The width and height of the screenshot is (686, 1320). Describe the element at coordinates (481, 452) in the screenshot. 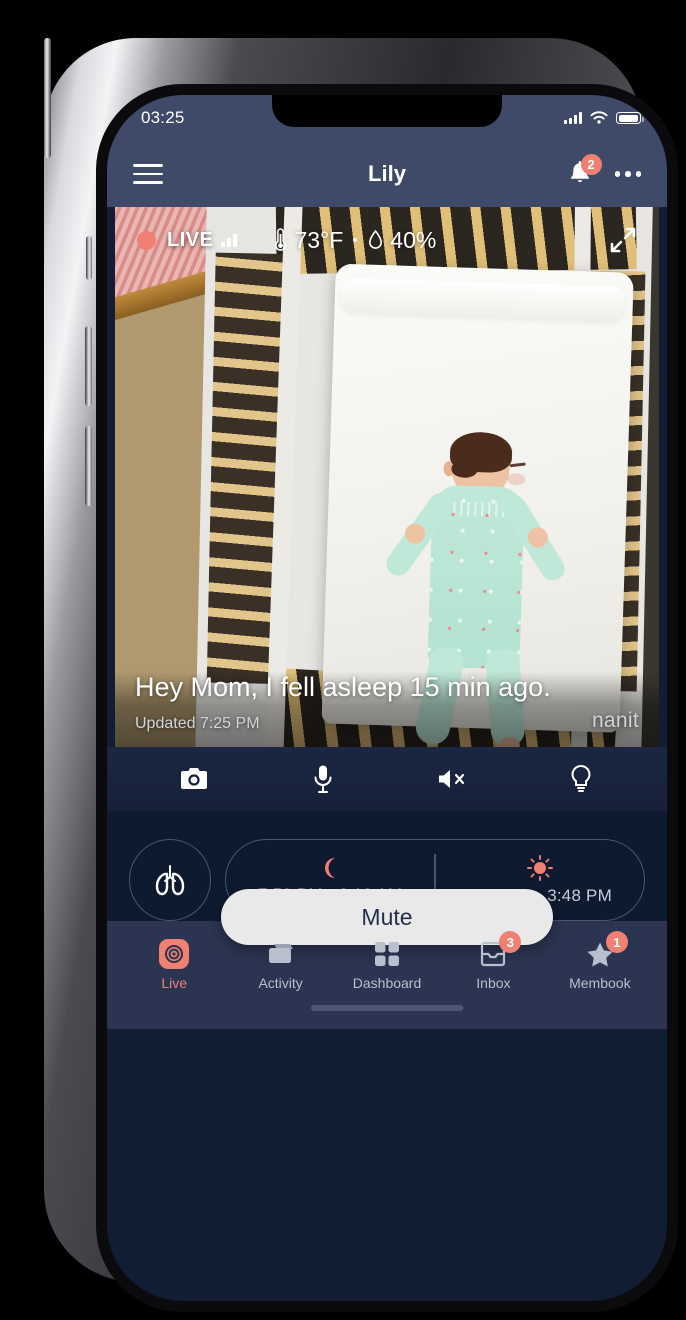

I see `baby-hair` at that location.